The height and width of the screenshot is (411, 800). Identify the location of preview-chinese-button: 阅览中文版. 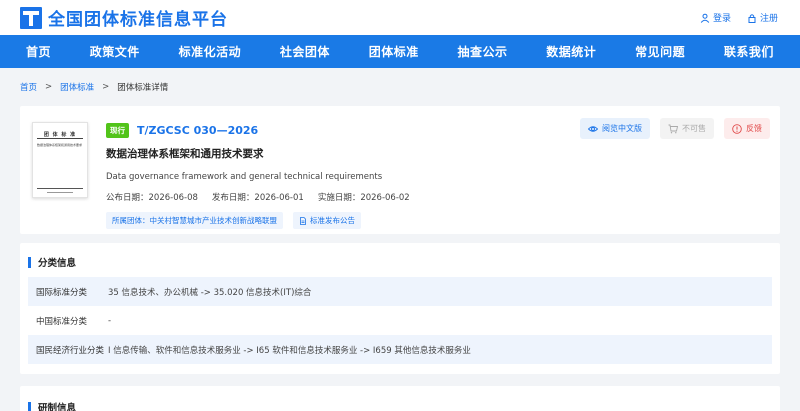
(615, 128).